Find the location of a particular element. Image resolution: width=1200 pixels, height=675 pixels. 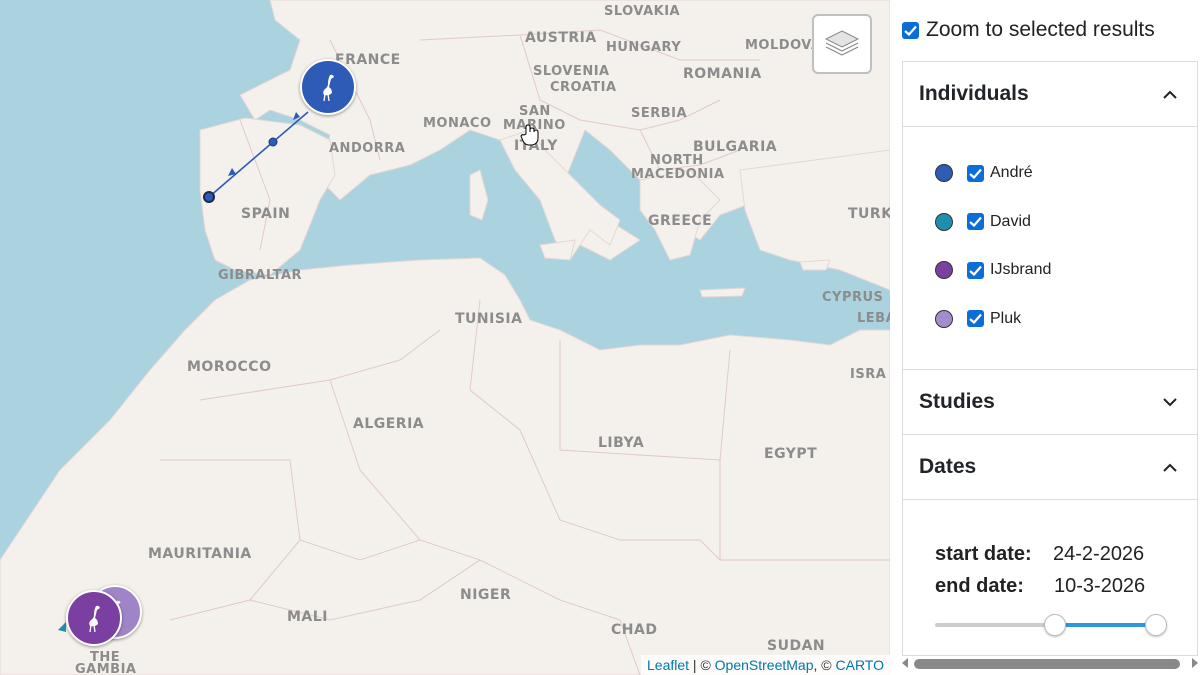

layers-control-button is located at coordinates (842, 44).